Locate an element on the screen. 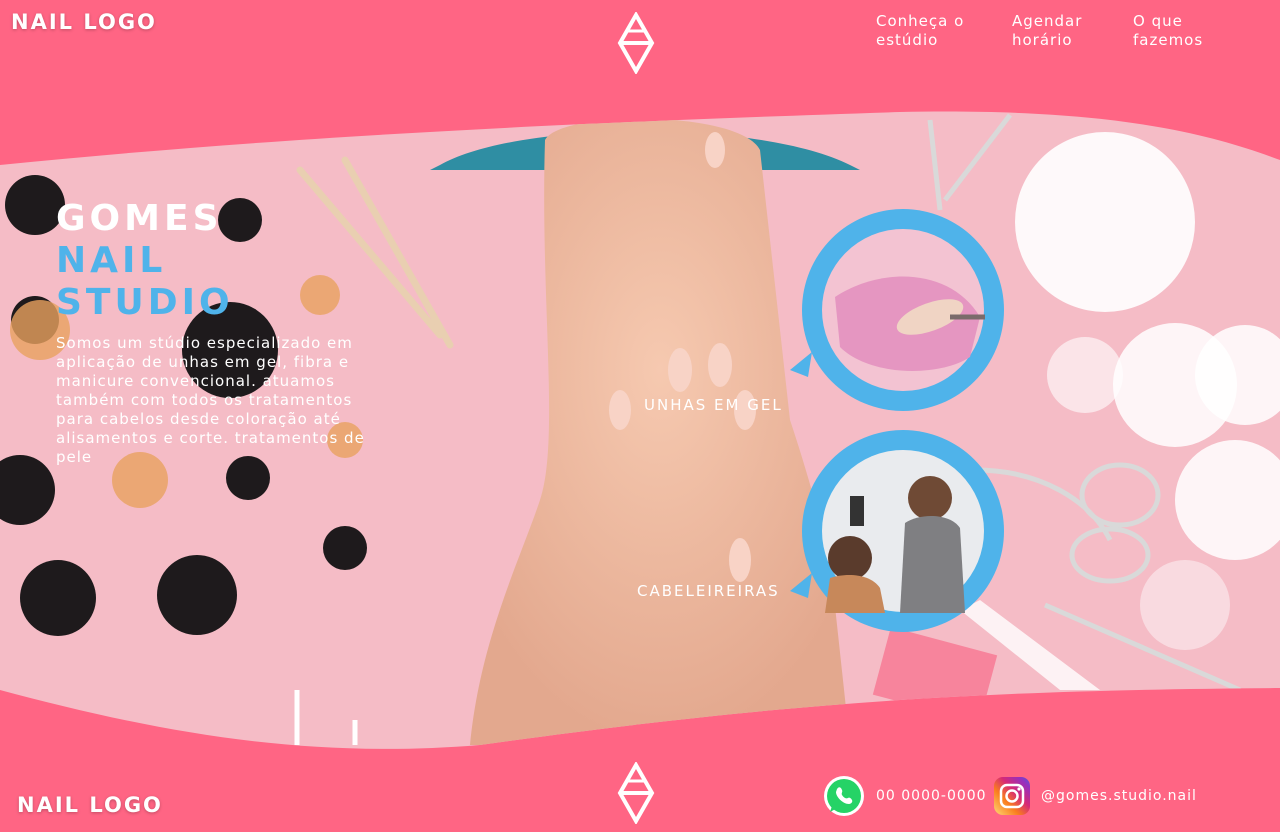 Image resolution: width=1280 pixels, height=832 pixels. title-line-studio: STUDIO is located at coordinates (145, 302).